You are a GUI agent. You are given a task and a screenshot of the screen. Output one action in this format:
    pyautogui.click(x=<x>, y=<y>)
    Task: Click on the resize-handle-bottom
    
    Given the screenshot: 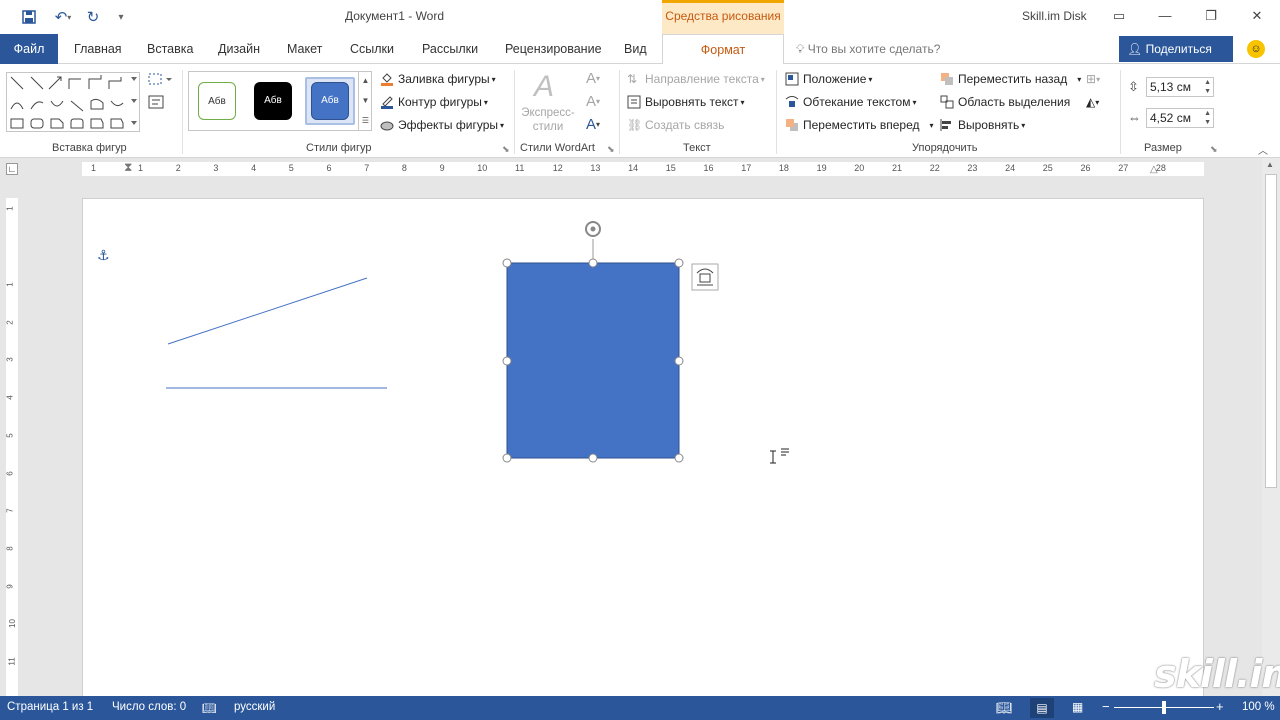 What is the action you would take?
    pyautogui.click(x=593, y=458)
    